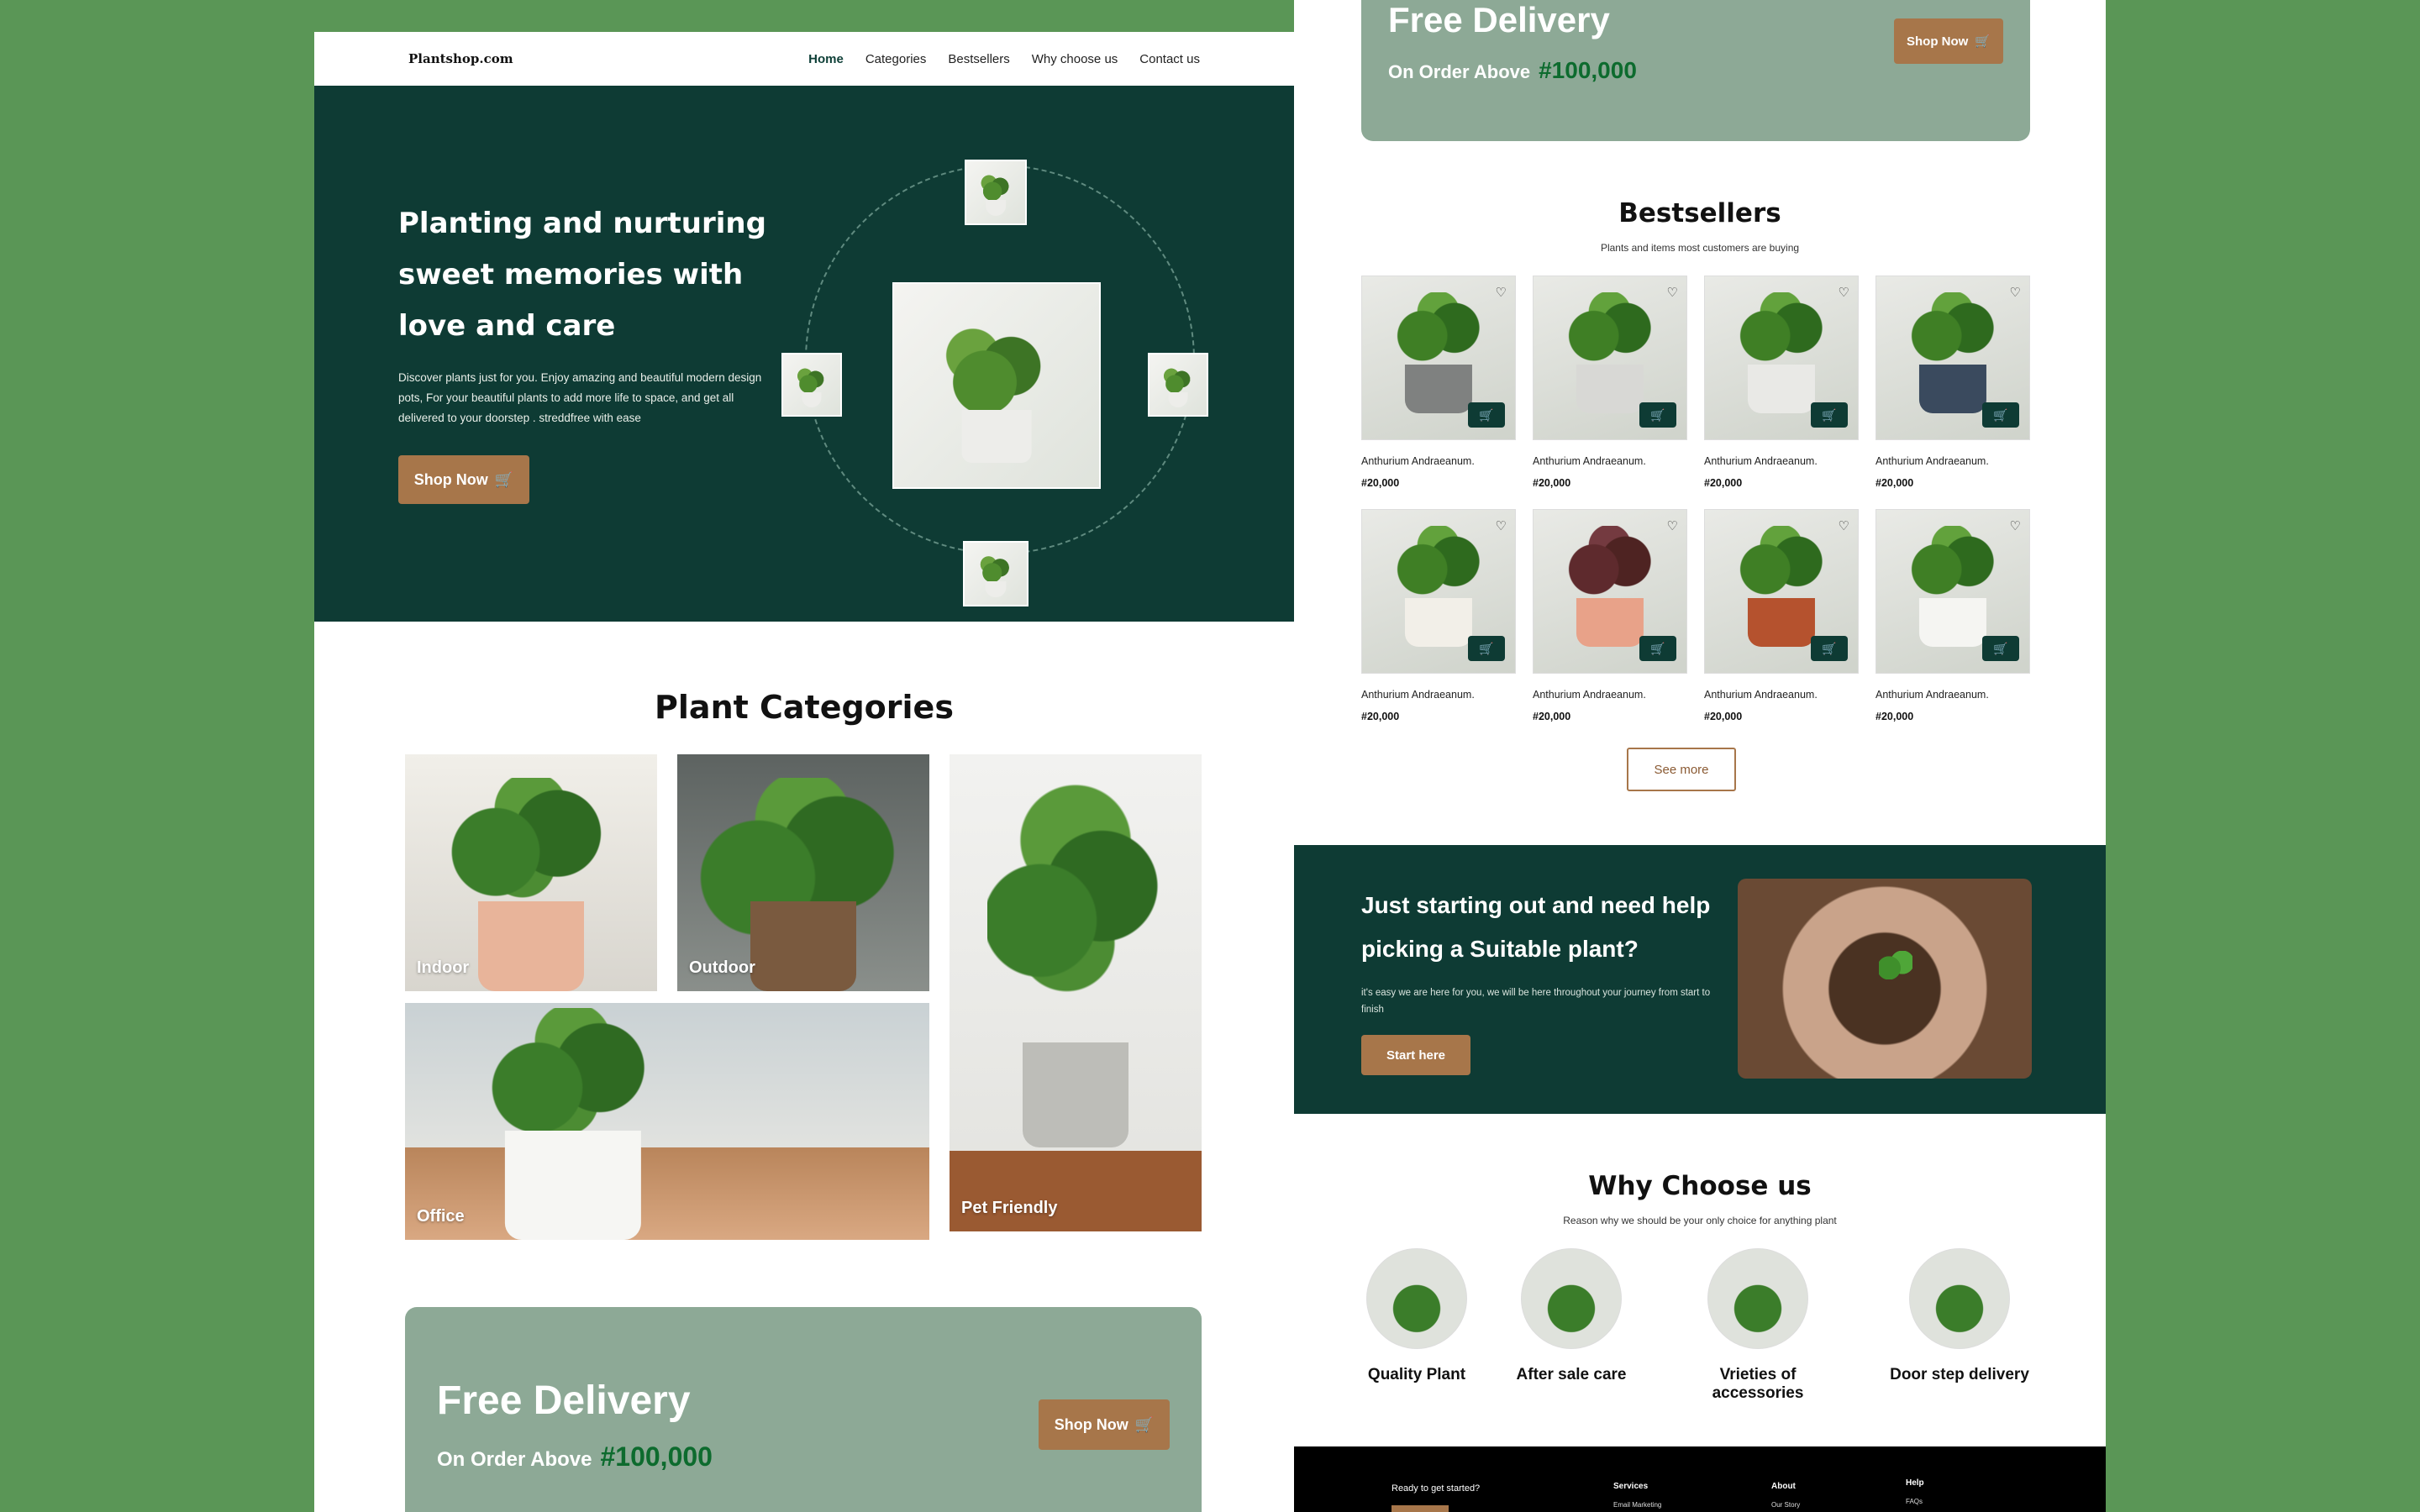 This screenshot has height=1512, width=2420. What do you see at coordinates (896, 59) in the screenshot?
I see `nav-categories: Categories` at bounding box center [896, 59].